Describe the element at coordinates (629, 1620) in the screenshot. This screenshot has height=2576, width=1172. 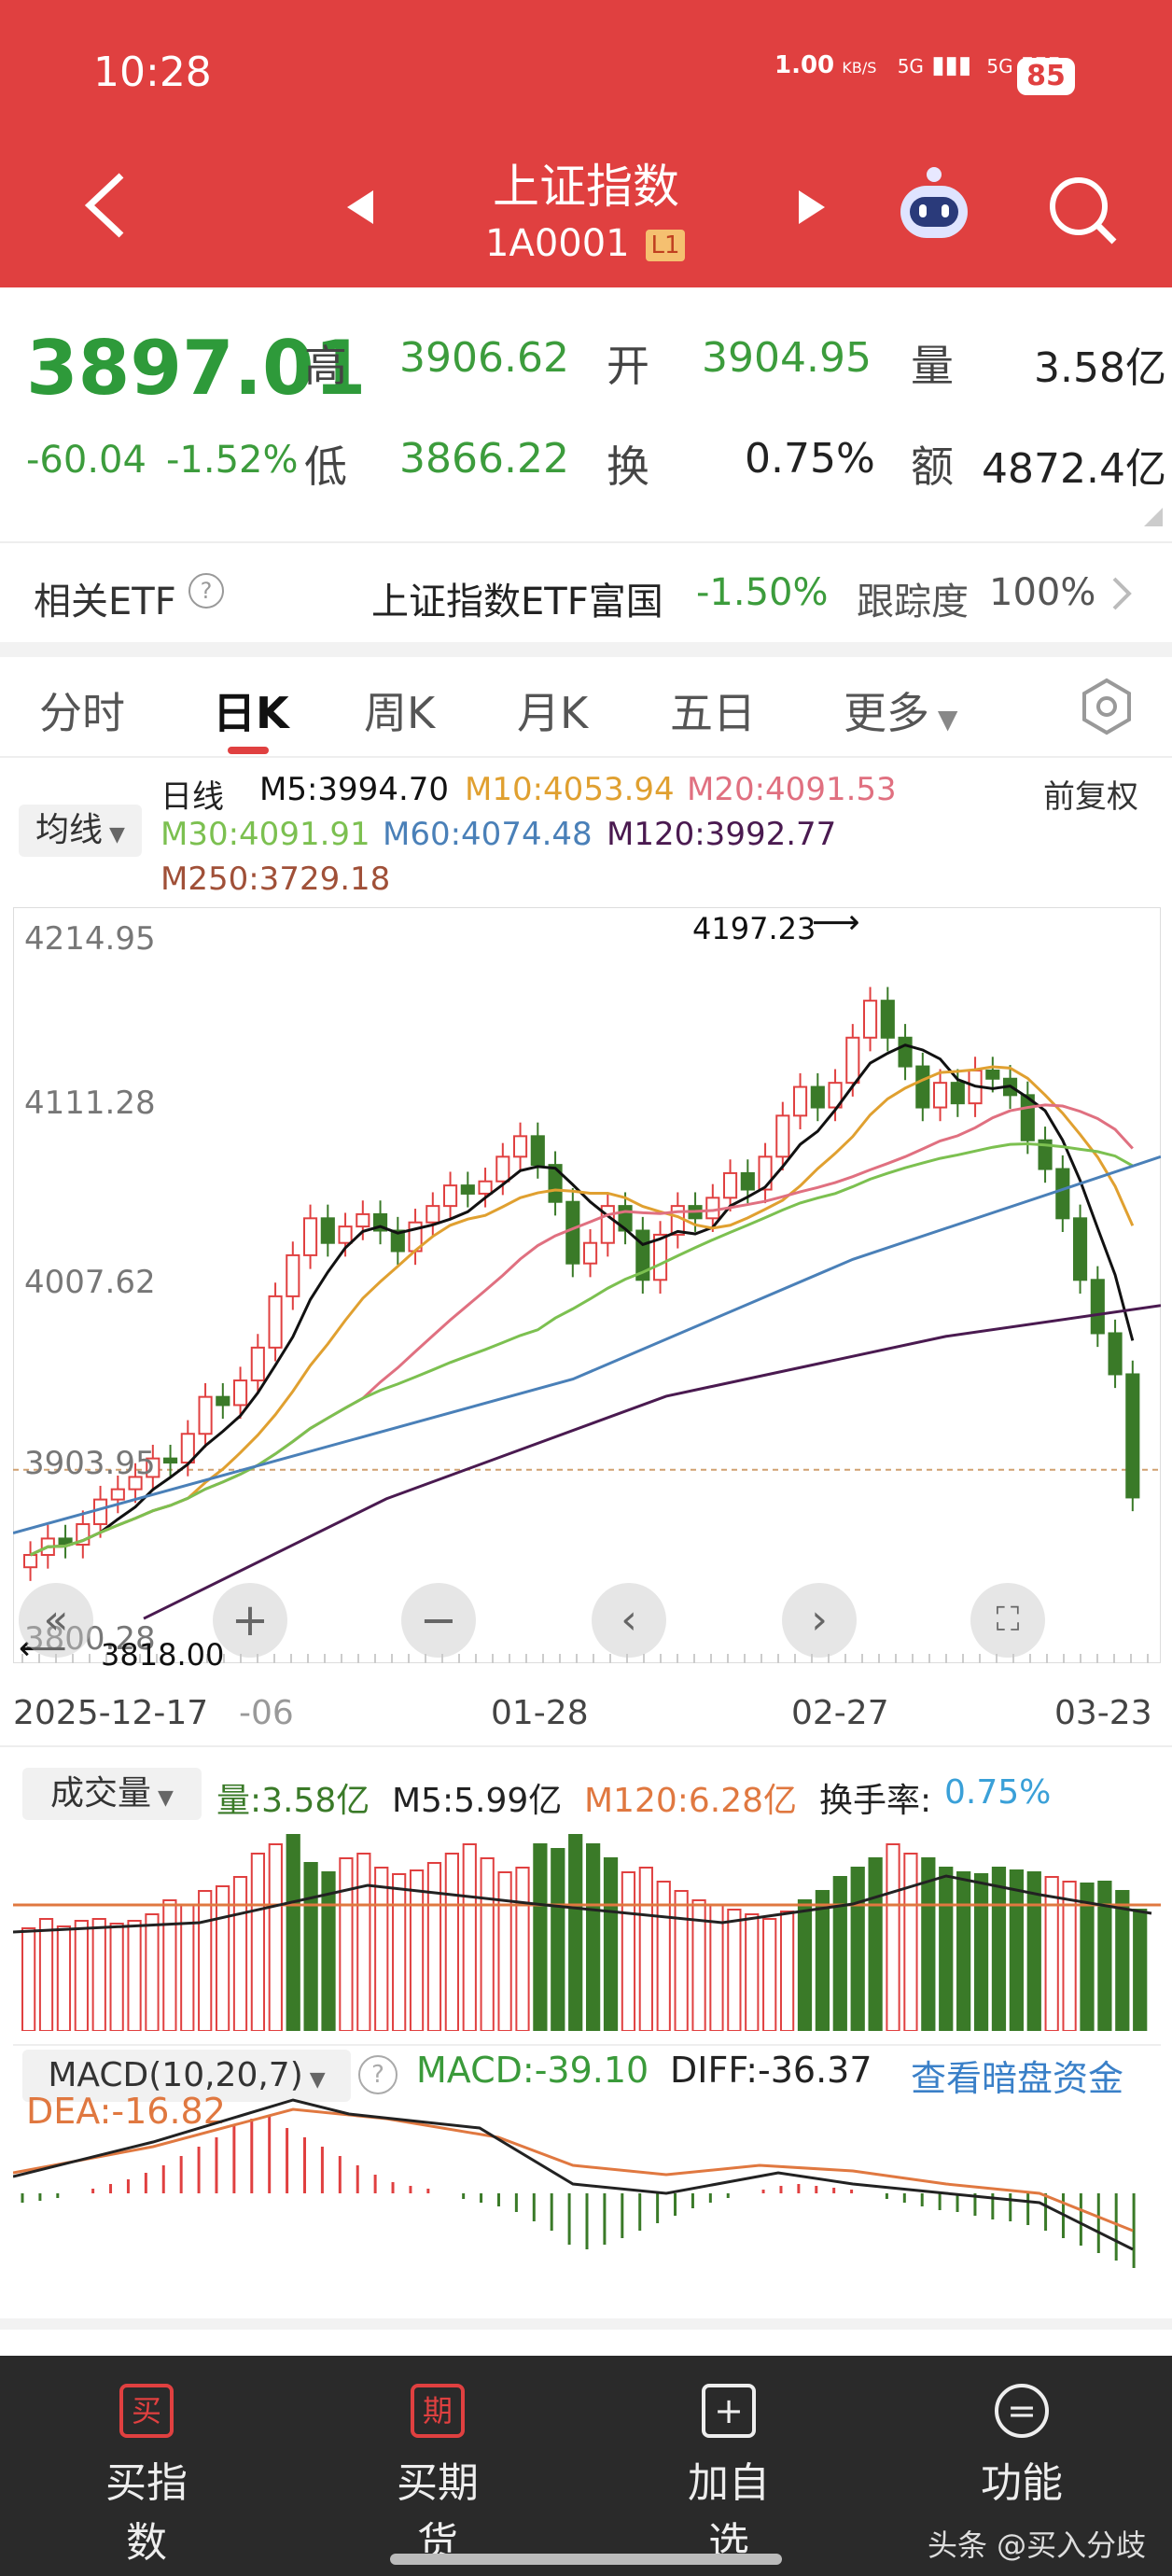
I see `scroll-left-button: ‹` at that location.